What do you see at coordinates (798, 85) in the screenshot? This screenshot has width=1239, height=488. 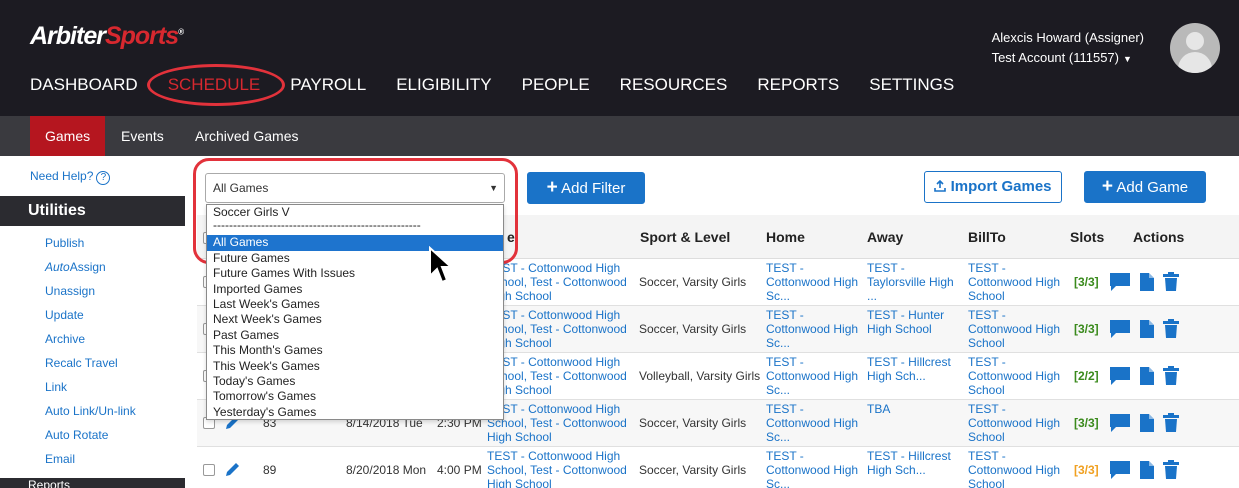 I see `nav-reports: REPORTS` at bounding box center [798, 85].